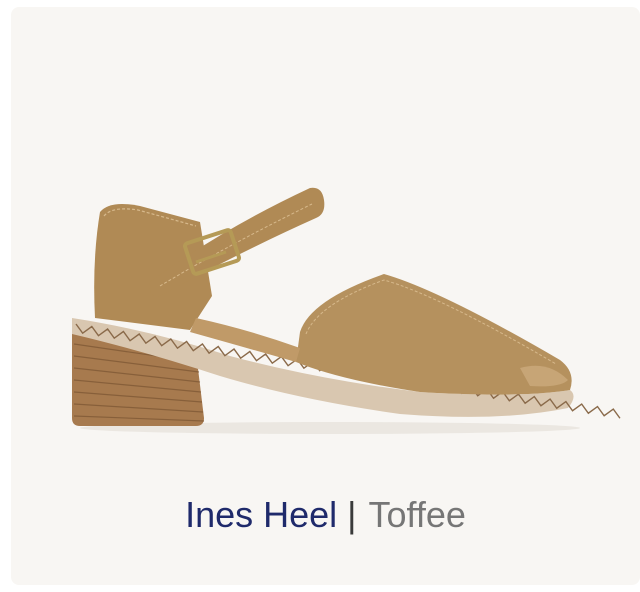 The image size is (640, 592). I want to click on product-caption: Ines Heel | Toffee, so click(325, 515).